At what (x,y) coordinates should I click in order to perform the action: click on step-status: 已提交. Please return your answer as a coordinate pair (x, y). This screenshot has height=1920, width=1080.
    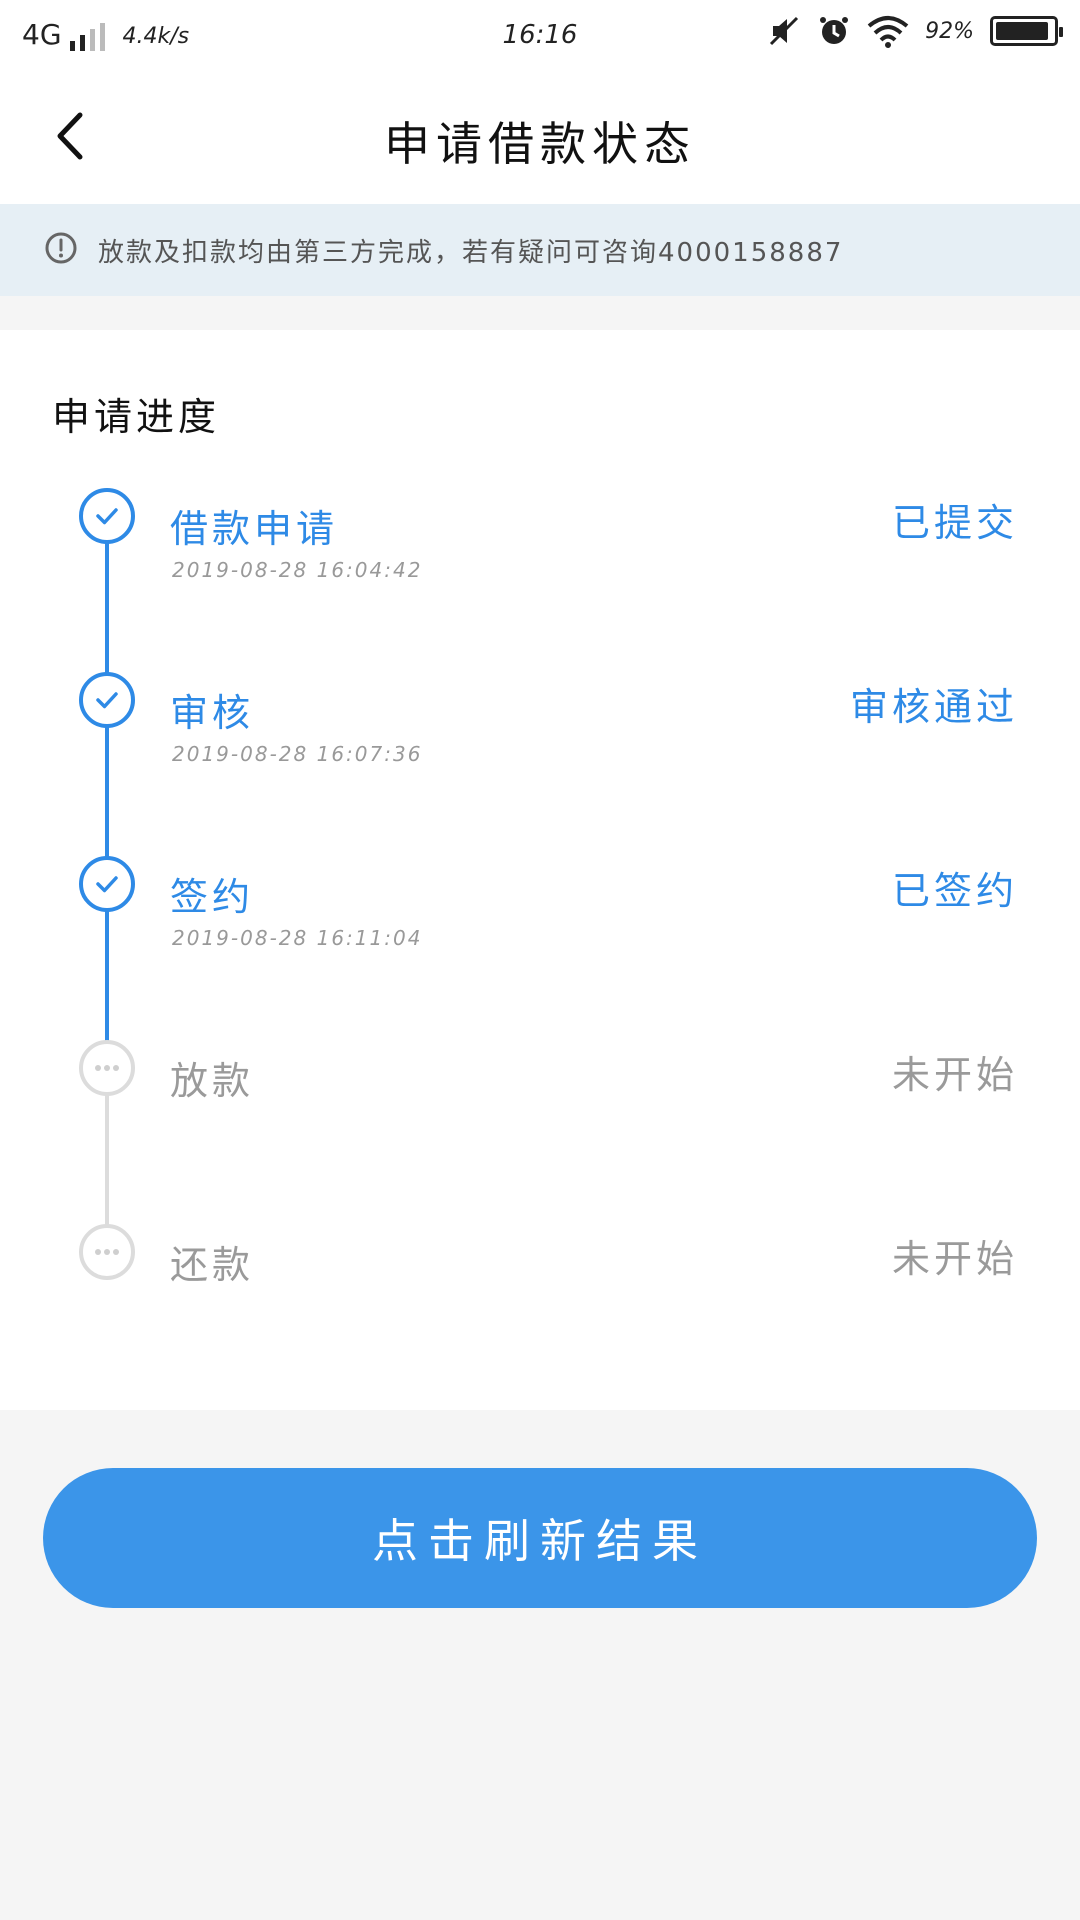
    Looking at the image, I should click on (954, 523).